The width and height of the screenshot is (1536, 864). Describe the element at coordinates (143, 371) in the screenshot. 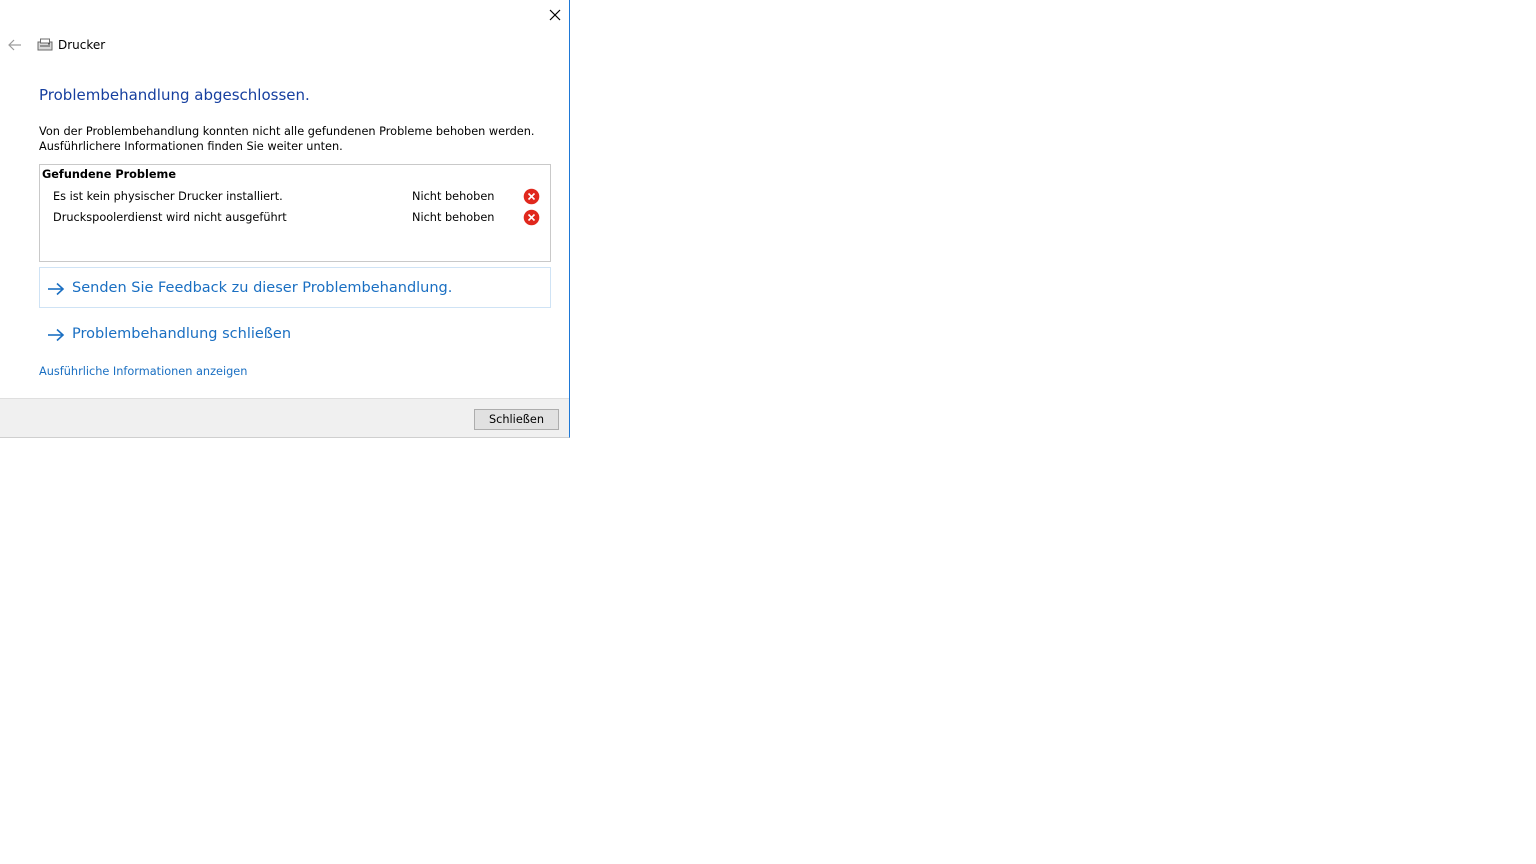

I see `details-link: Ausführliche Informationen anzeigen` at that location.